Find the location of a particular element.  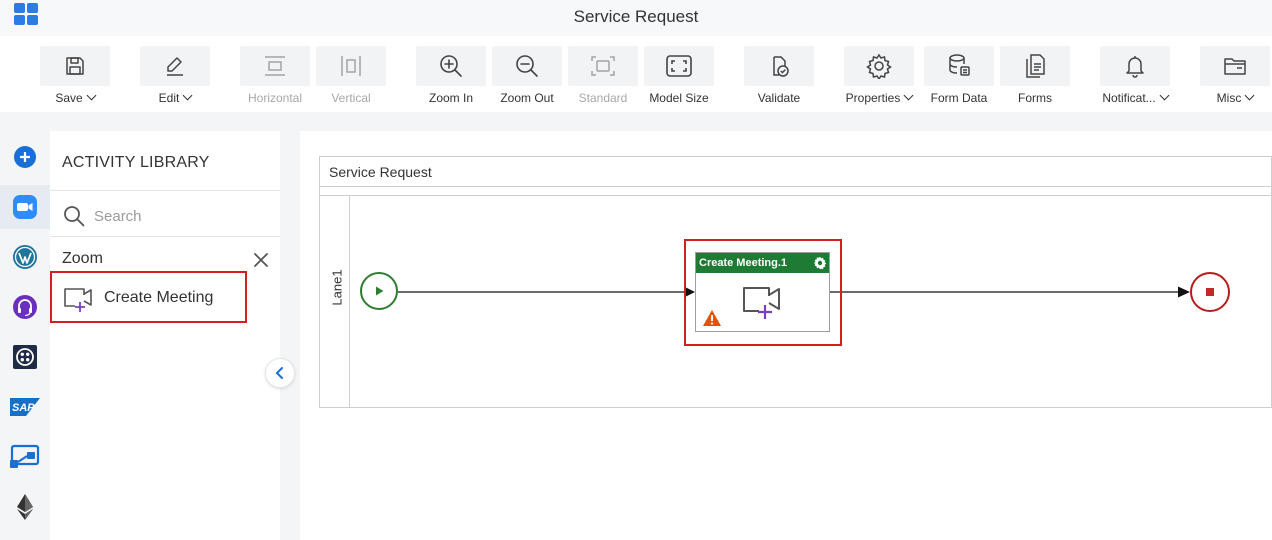

standard-label: Standard is located at coordinates (603, 98).